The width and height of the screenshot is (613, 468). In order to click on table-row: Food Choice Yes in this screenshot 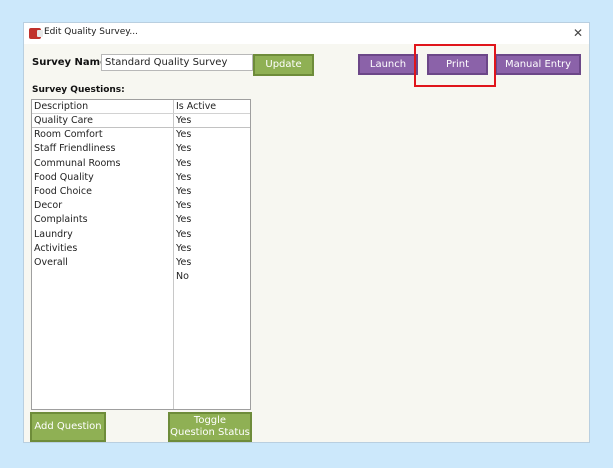, I will do `click(141, 192)`.